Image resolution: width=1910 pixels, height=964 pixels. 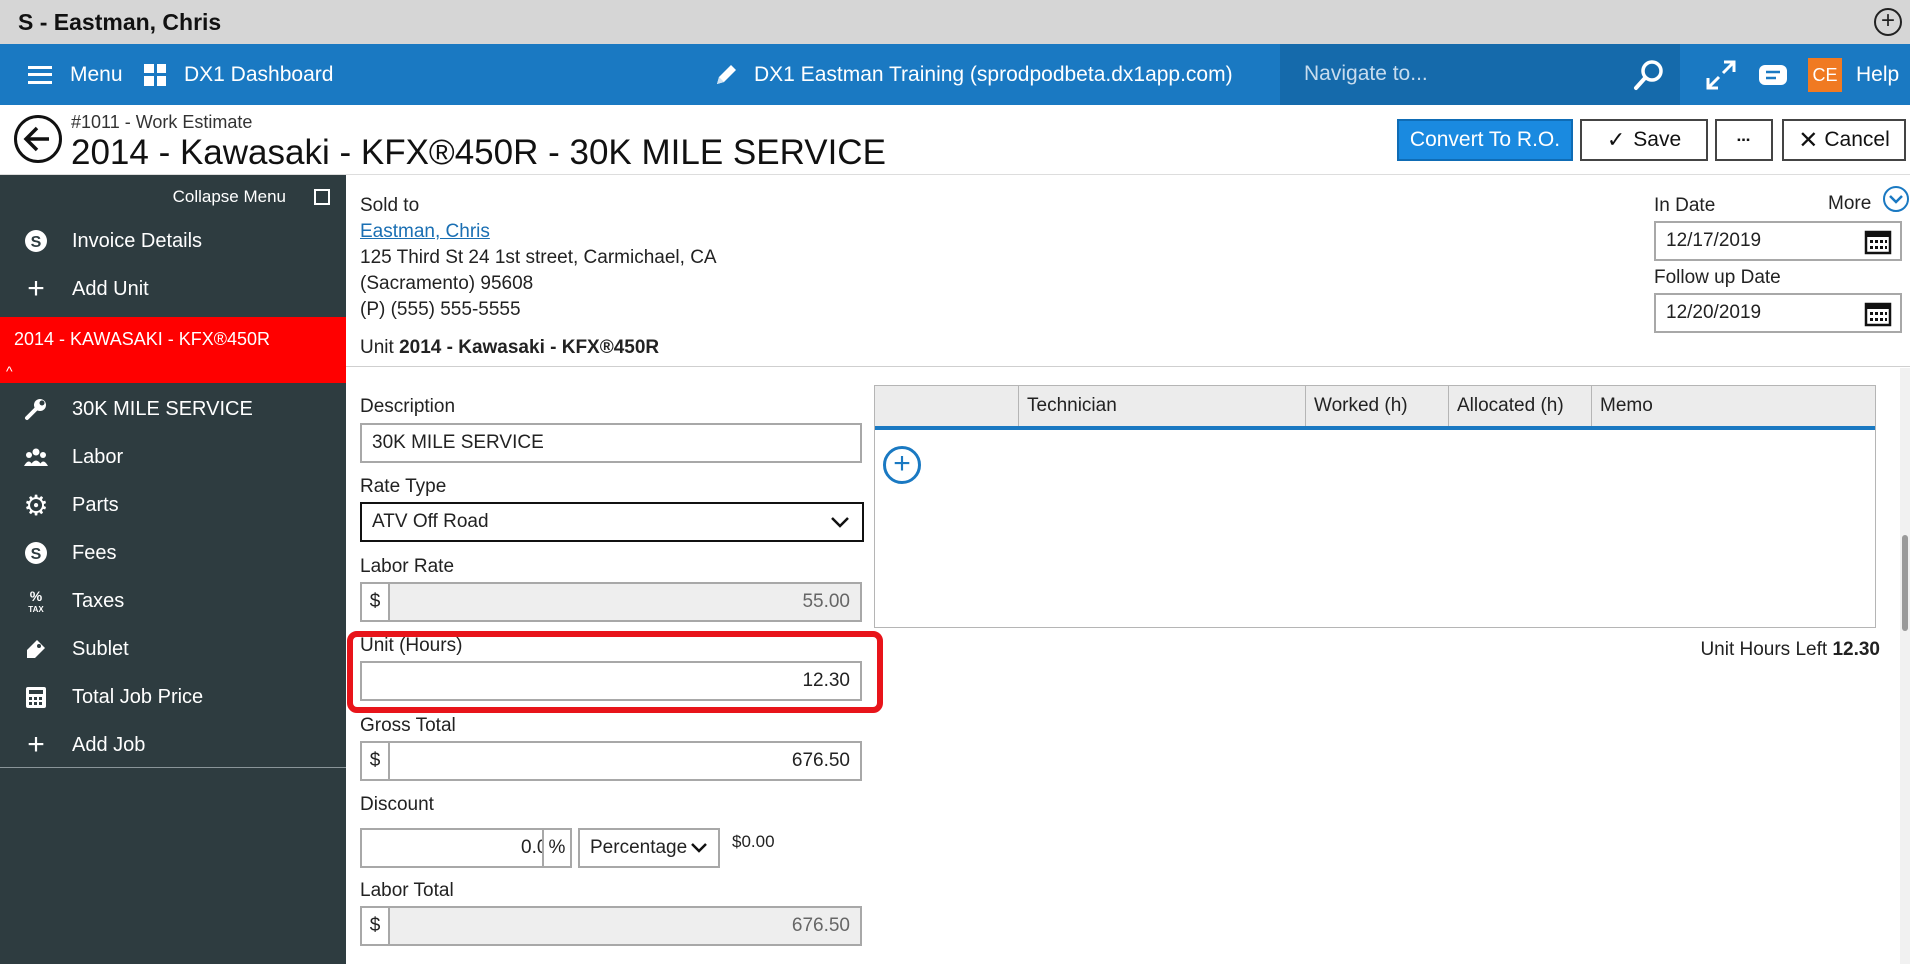 What do you see at coordinates (403, 486) in the screenshot?
I see `rate-type-label: Rate Type` at bounding box center [403, 486].